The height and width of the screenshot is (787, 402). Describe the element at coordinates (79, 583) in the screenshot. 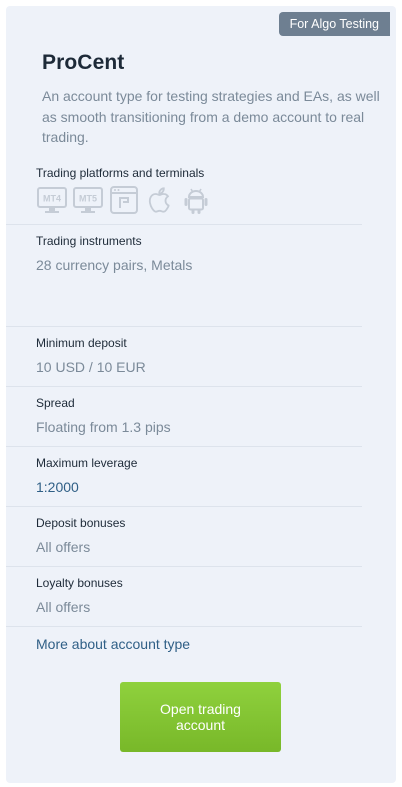

I see `loyalty-bonuses-label: Loyalty bonuses` at that location.